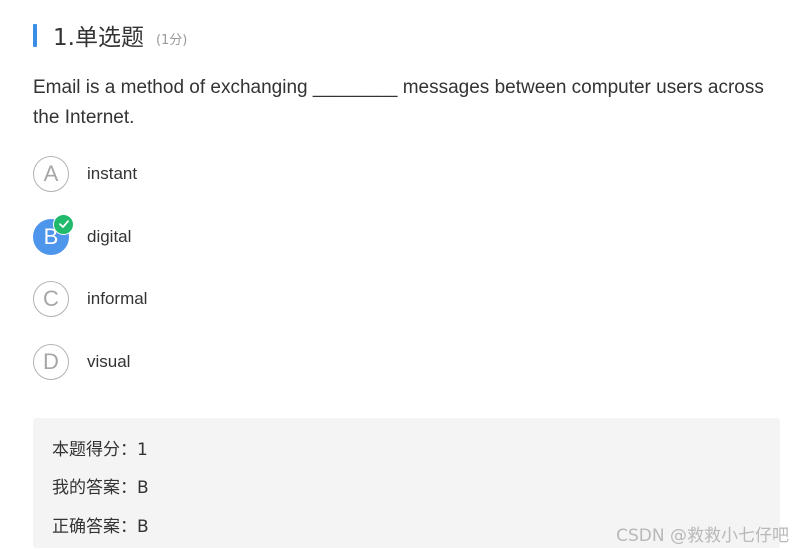  Describe the element at coordinates (63, 224) in the screenshot. I see `check-icon` at that location.